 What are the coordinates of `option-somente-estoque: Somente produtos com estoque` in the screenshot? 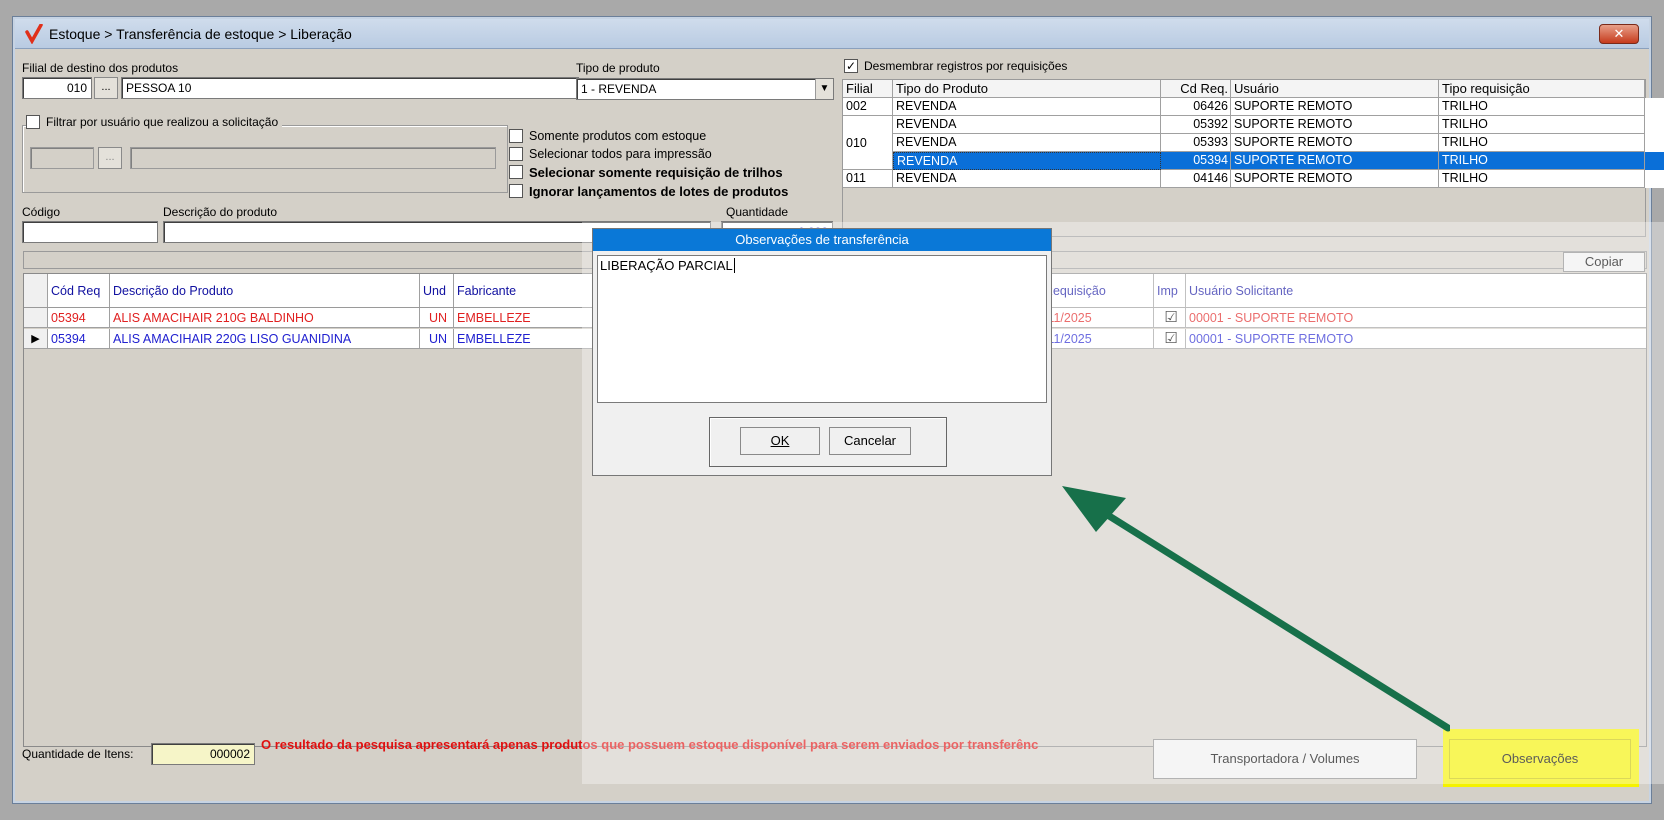 It's located at (648, 136).